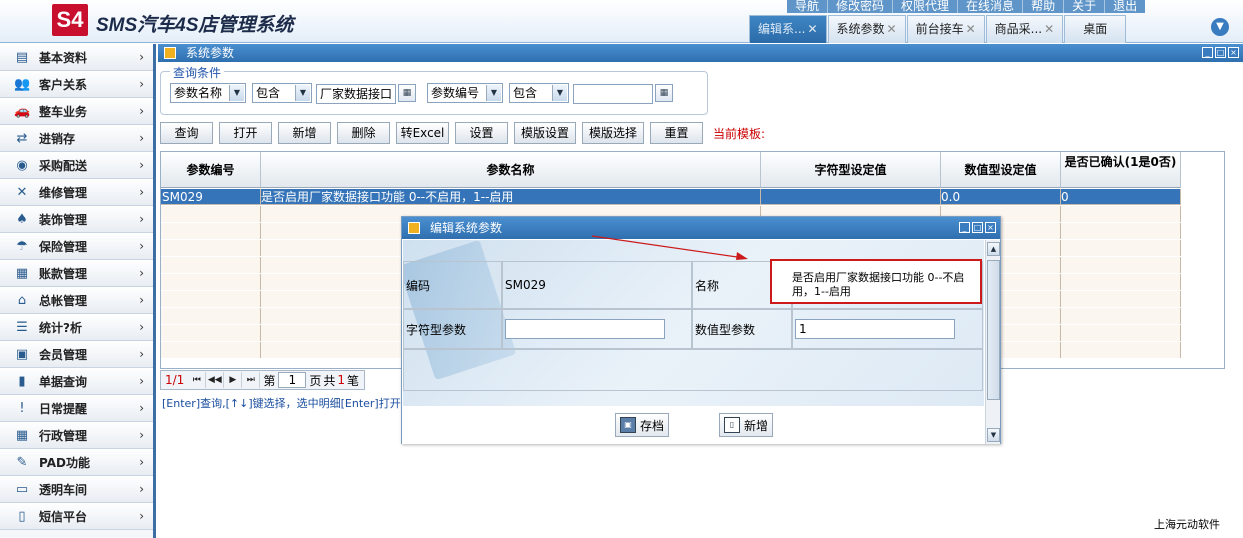 This screenshot has width=1243, height=538. What do you see at coordinates (1220, 27) in the screenshot?
I see `tab-dropdown-icon: ▼` at bounding box center [1220, 27].